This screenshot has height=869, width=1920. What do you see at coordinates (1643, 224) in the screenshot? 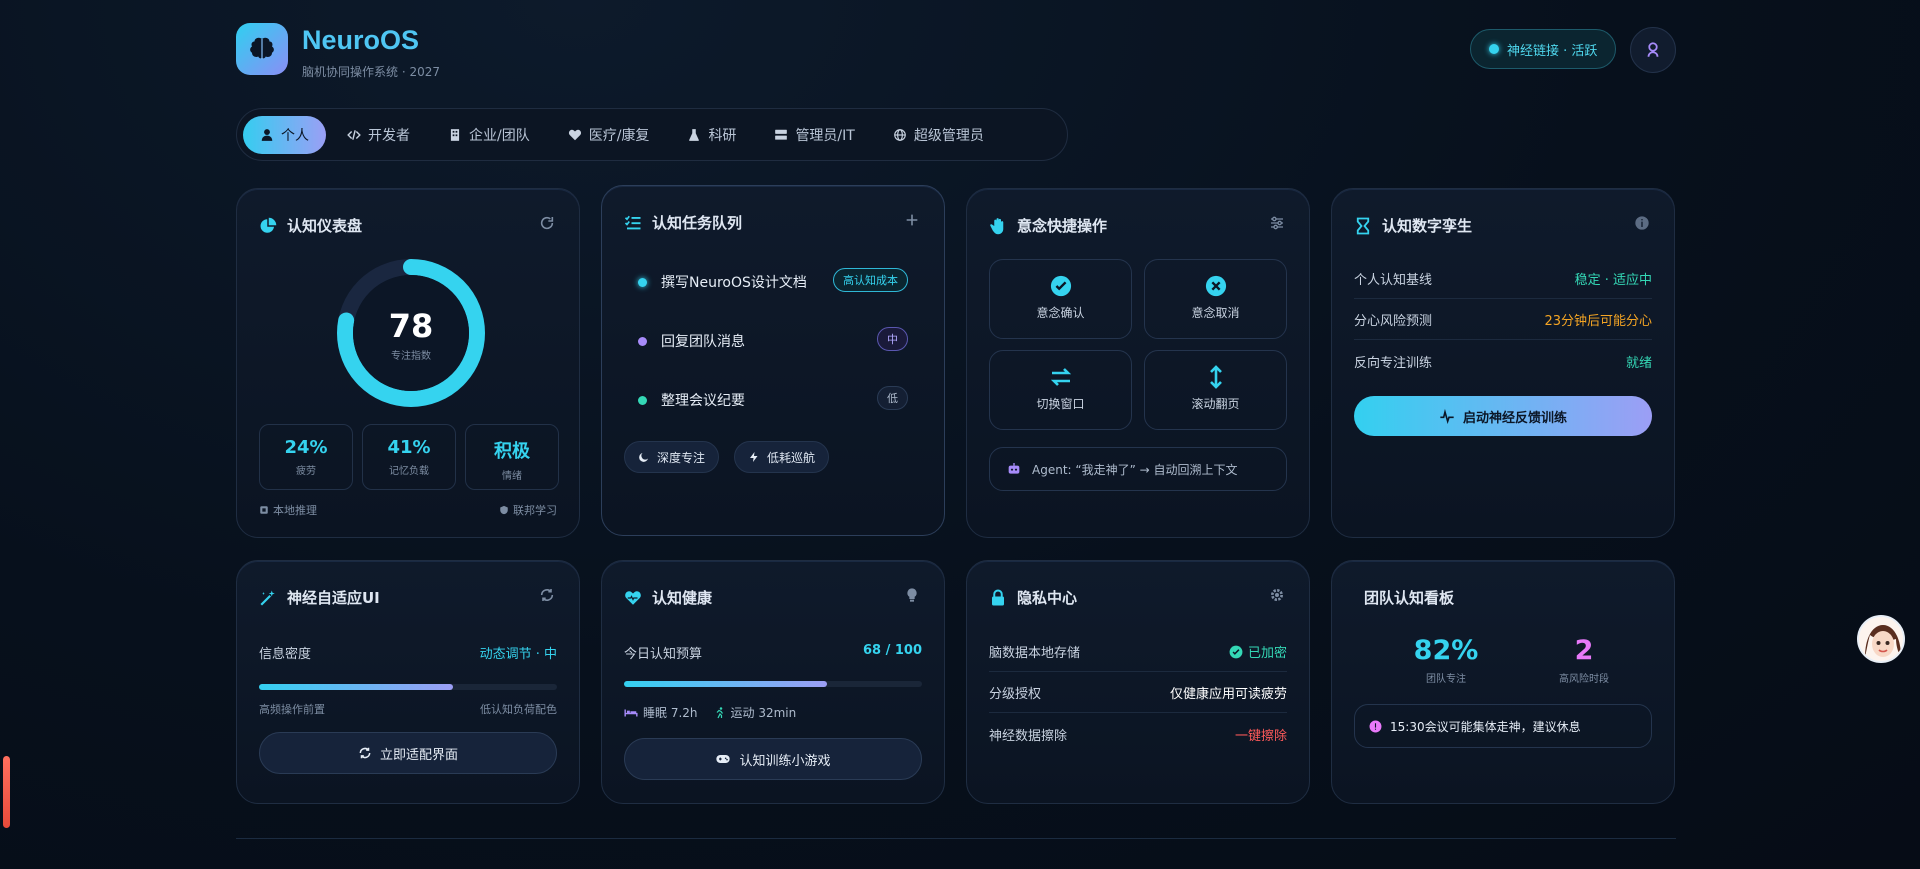
I see `twin-info-button` at bounding box center [1643, 224].